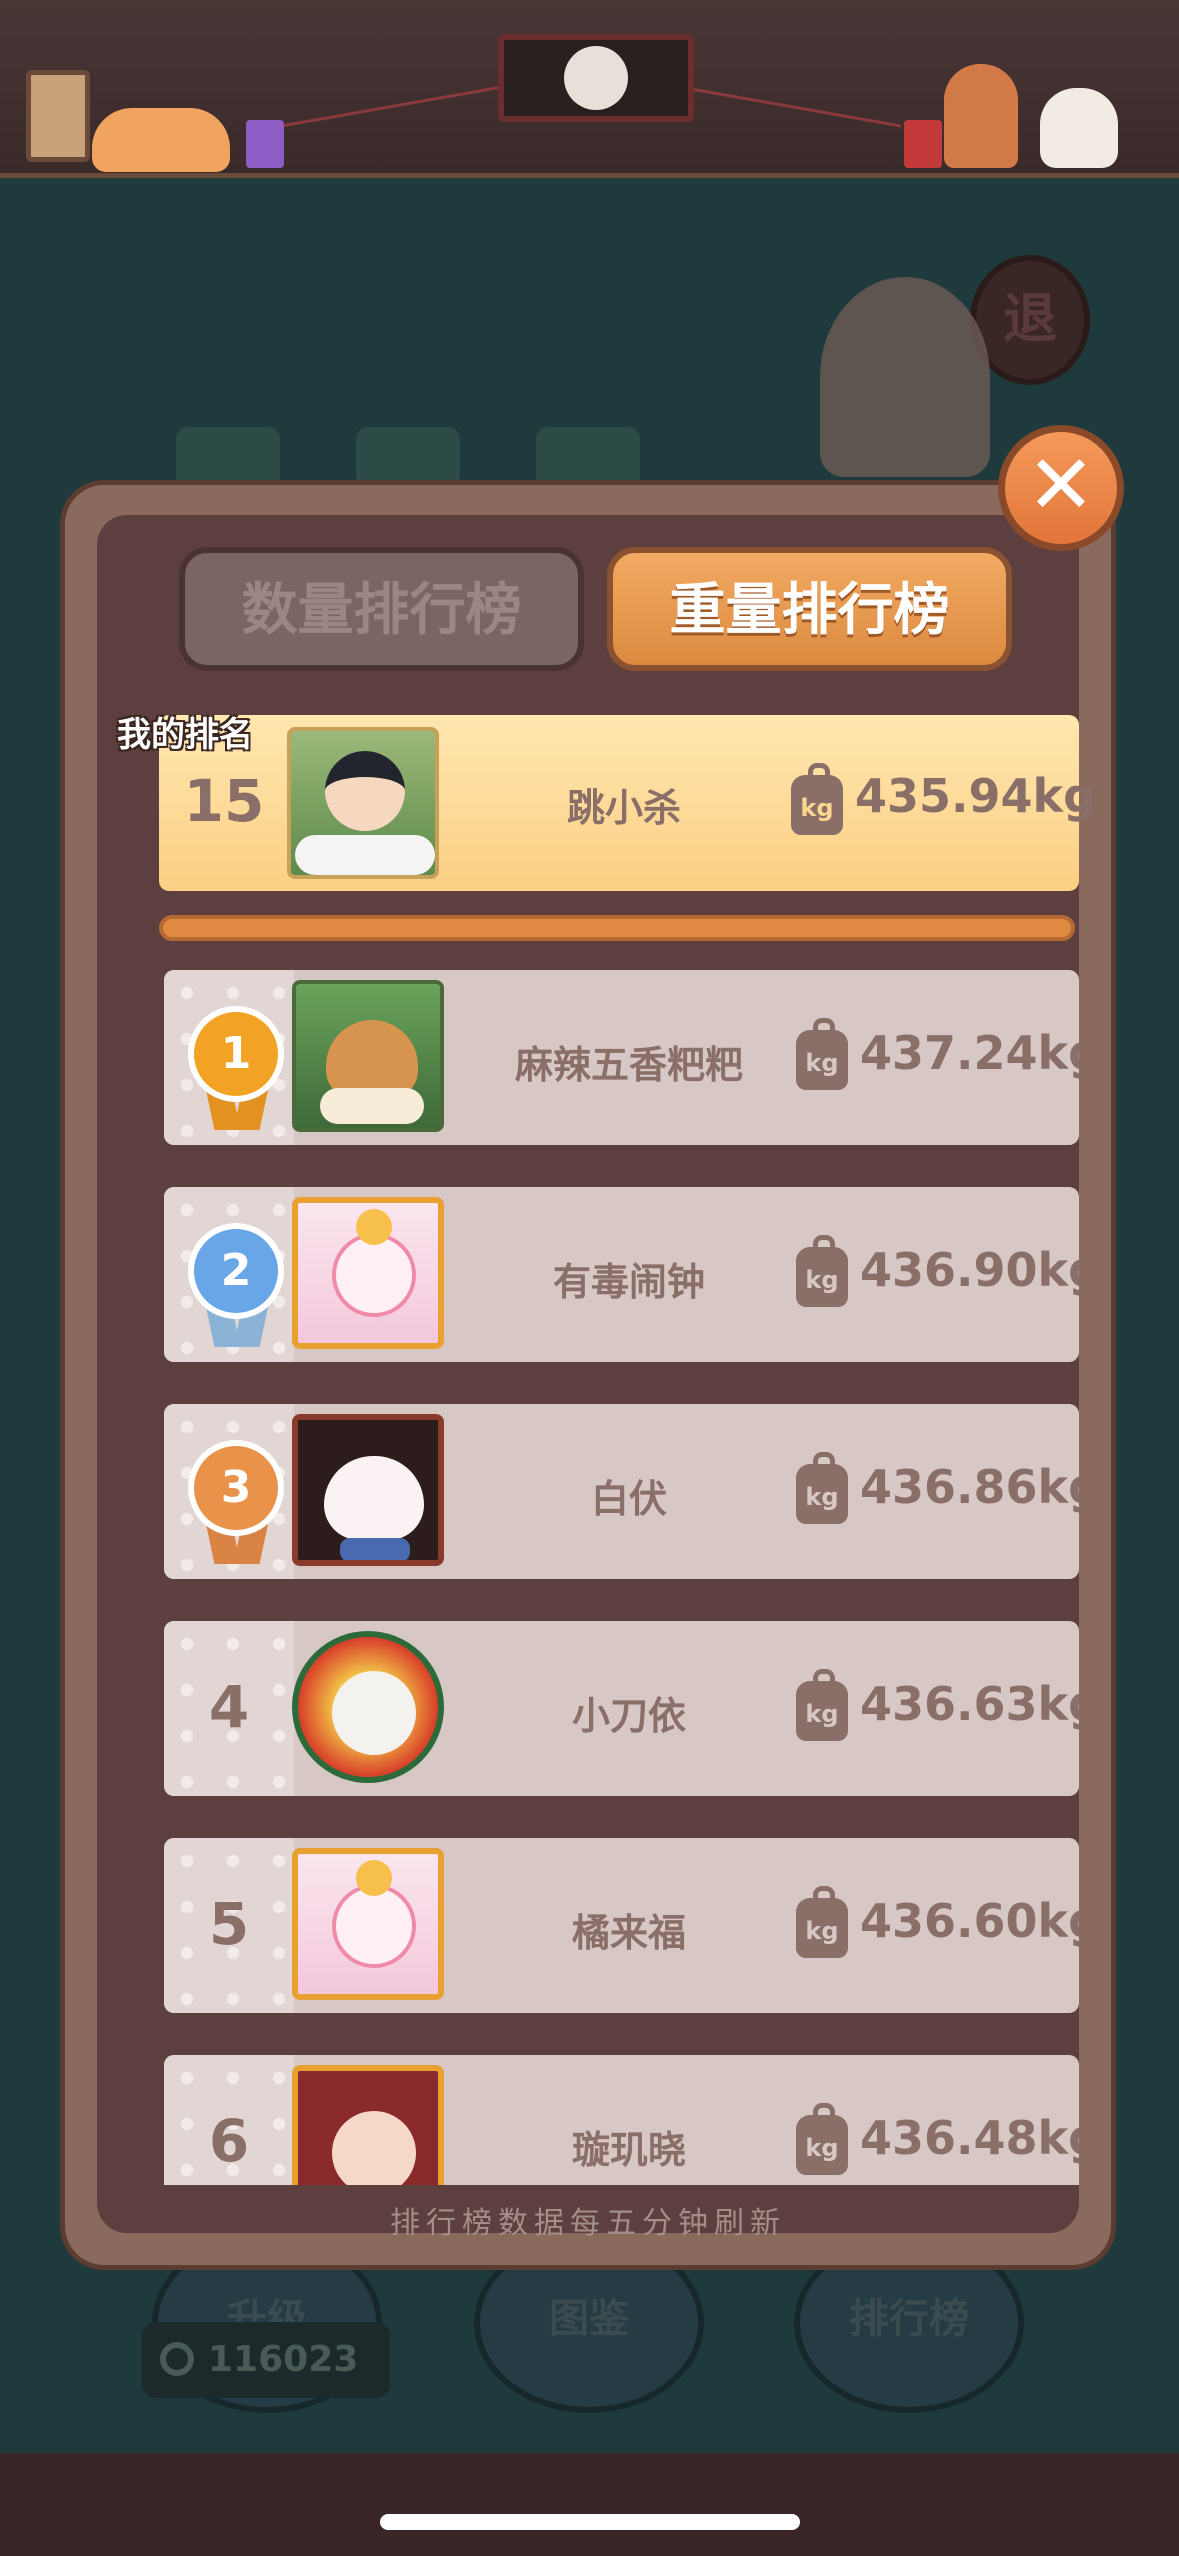  What do you see at coordinates (628, 2150) in the screenshot?
I see `player-name: 璇玑晓` at bounding box center [628, 2150].